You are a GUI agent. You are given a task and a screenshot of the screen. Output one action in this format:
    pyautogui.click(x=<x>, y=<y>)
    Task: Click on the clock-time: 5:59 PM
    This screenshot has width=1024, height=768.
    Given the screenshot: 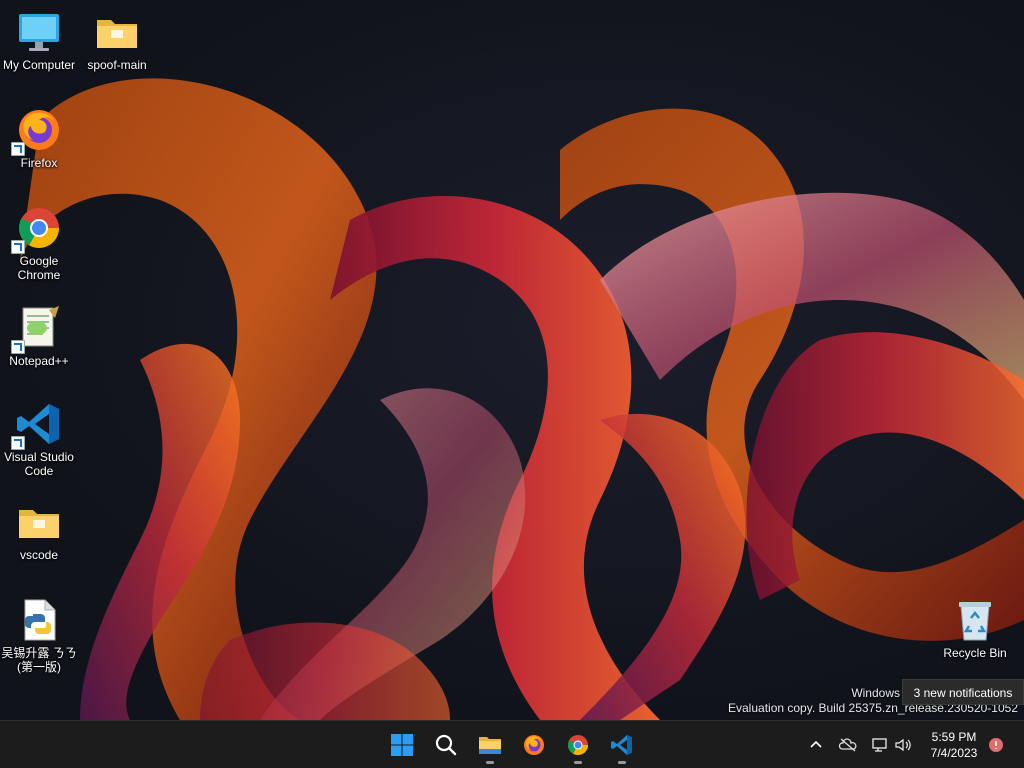 What is the action you would take?
    pyautogui.click(x=954, y=737)
    